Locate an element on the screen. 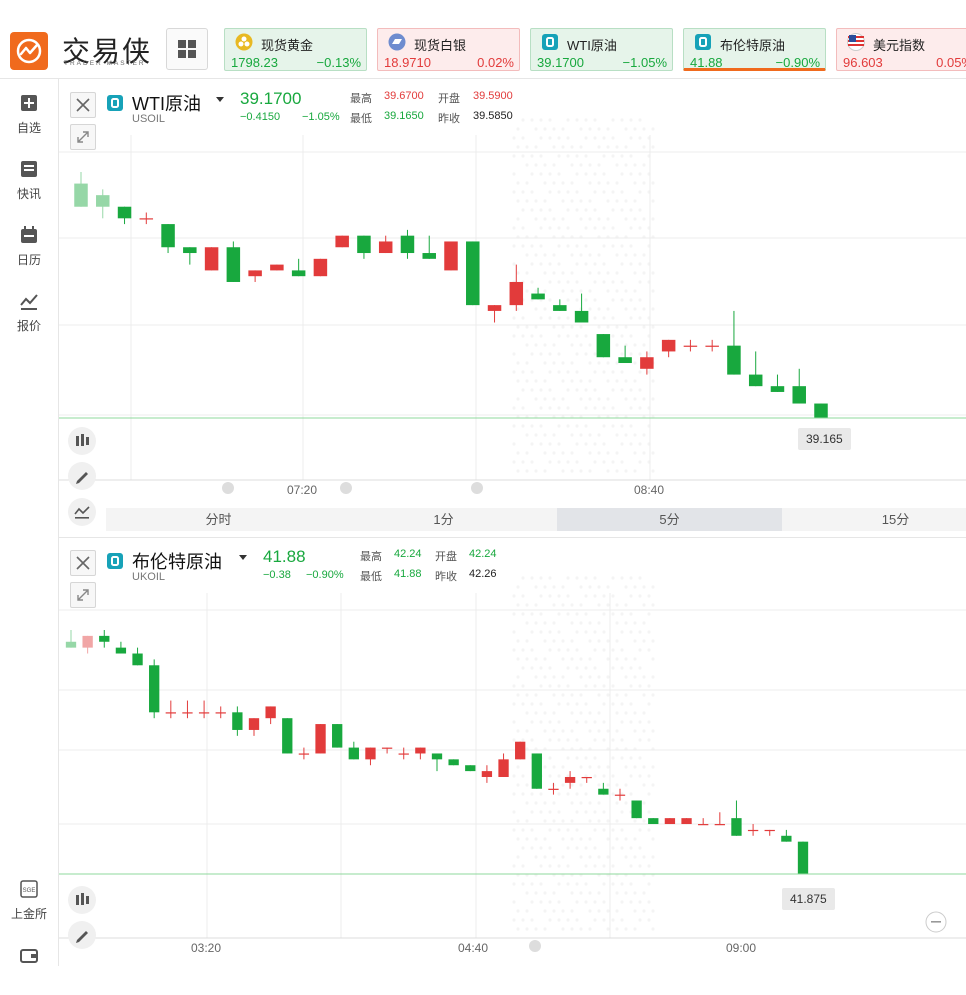 This screenshot has width=966, height=995. ticker-wti: WTI原油 39.1700 −1.05% is located at coordinates (601, 49).